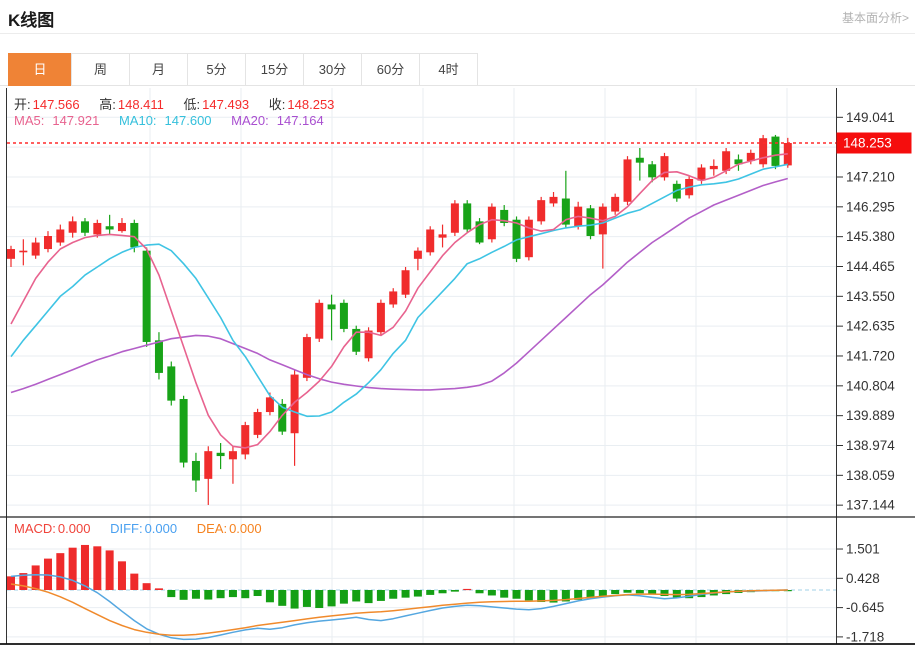 The width and height of the screenshot is (915, 650). I want to click on tab-5min: 5分, so click(216, 69).